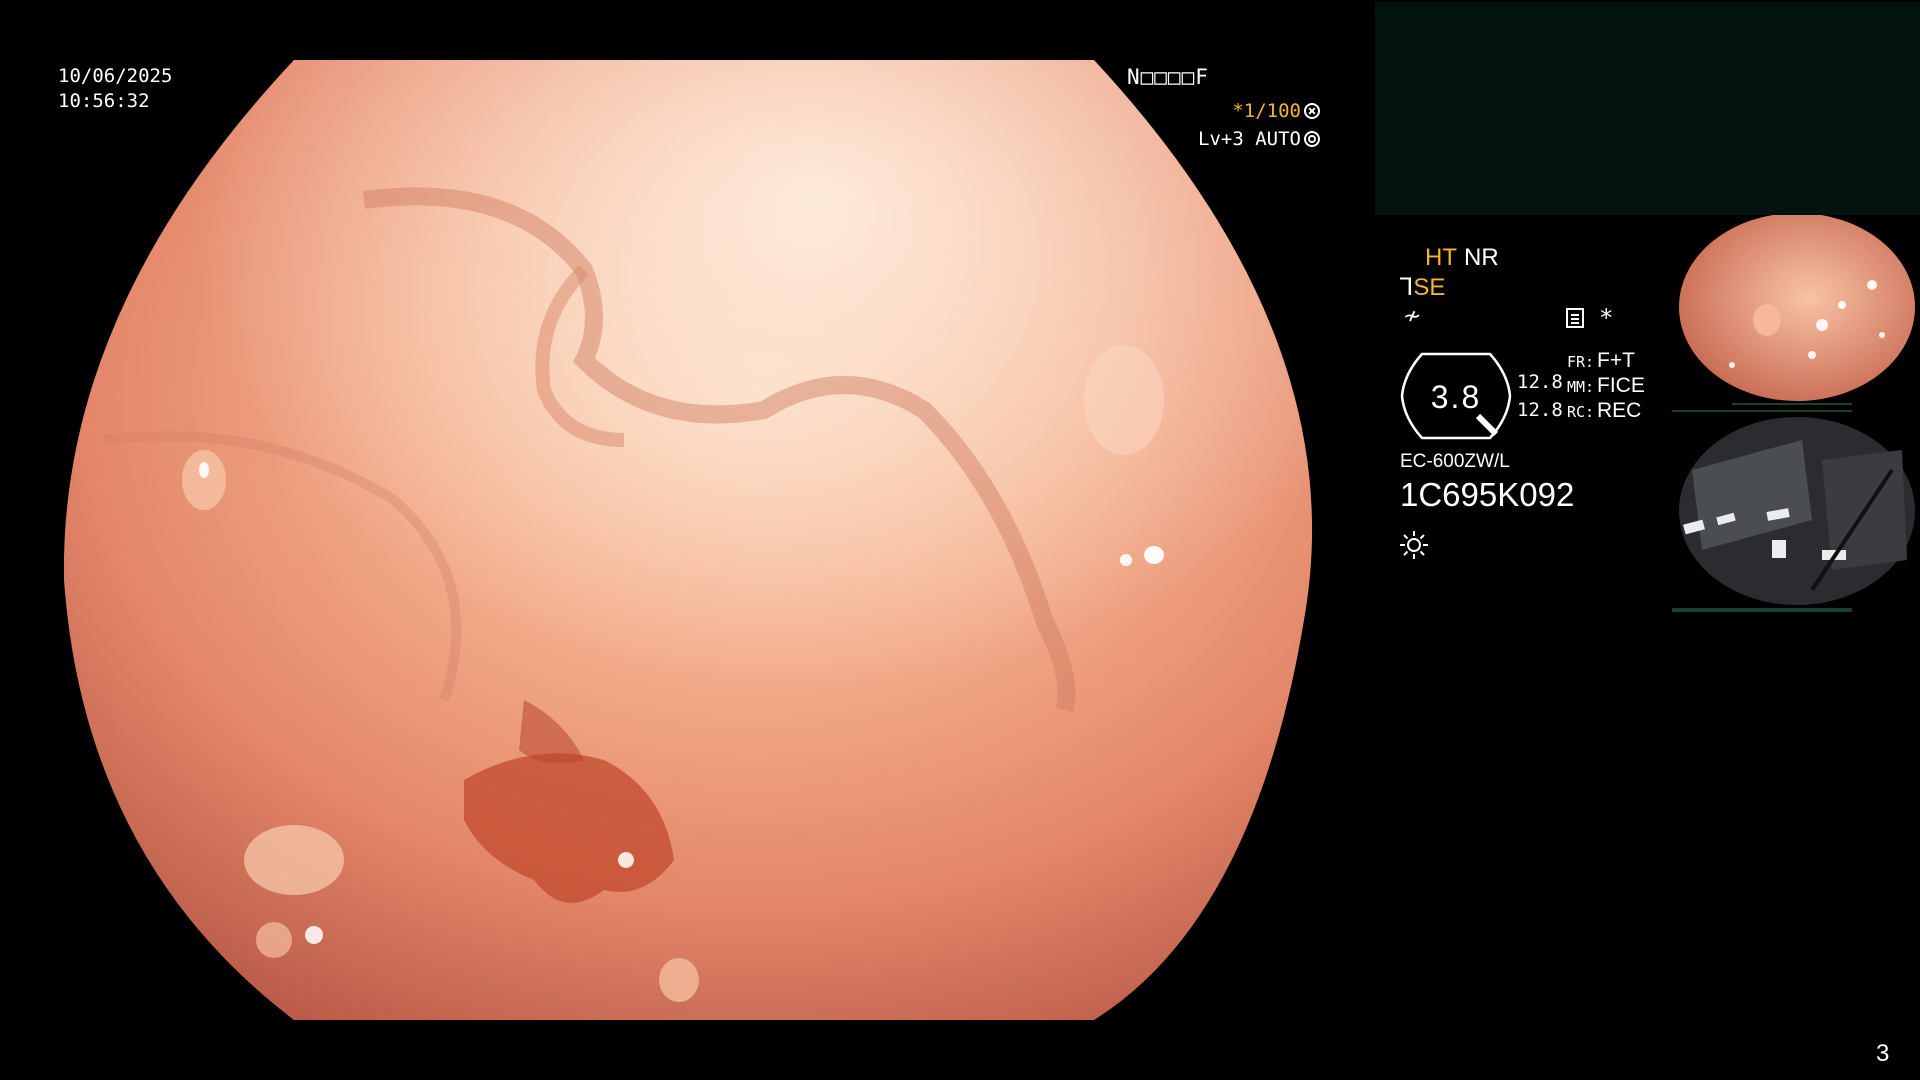 The width and height of the screenshot is (1920, 1080). I want to click on ht-indicator: HT, so click(1441, 257).